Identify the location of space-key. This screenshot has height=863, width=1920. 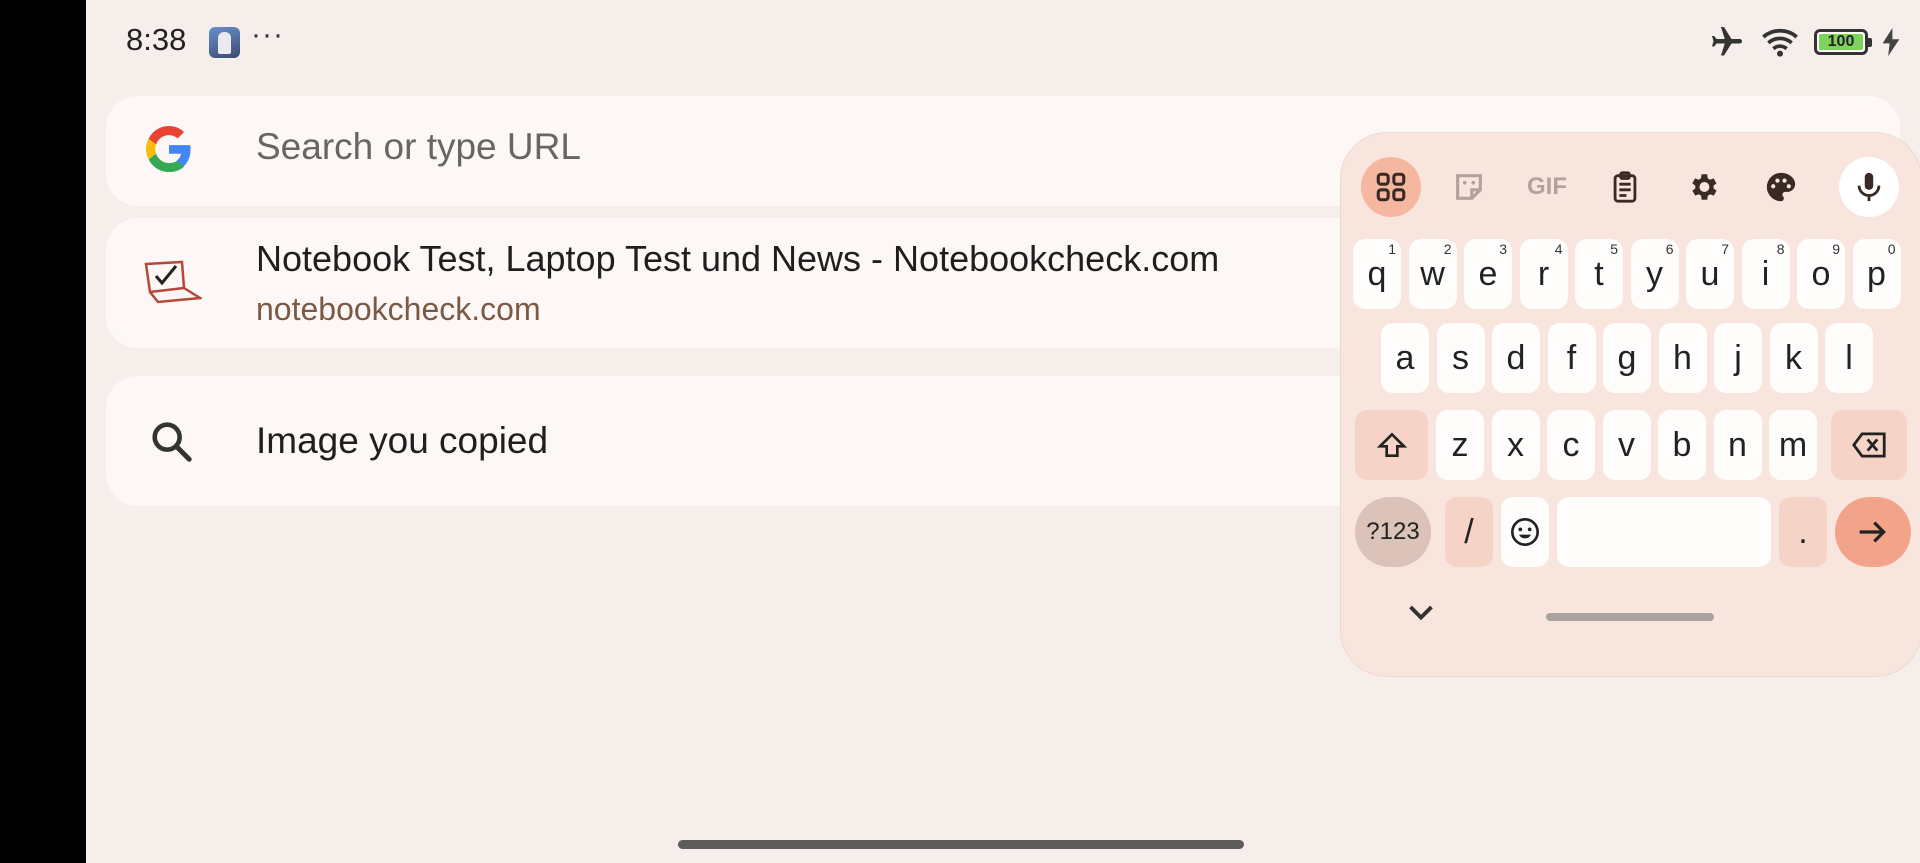
(1664, 532).